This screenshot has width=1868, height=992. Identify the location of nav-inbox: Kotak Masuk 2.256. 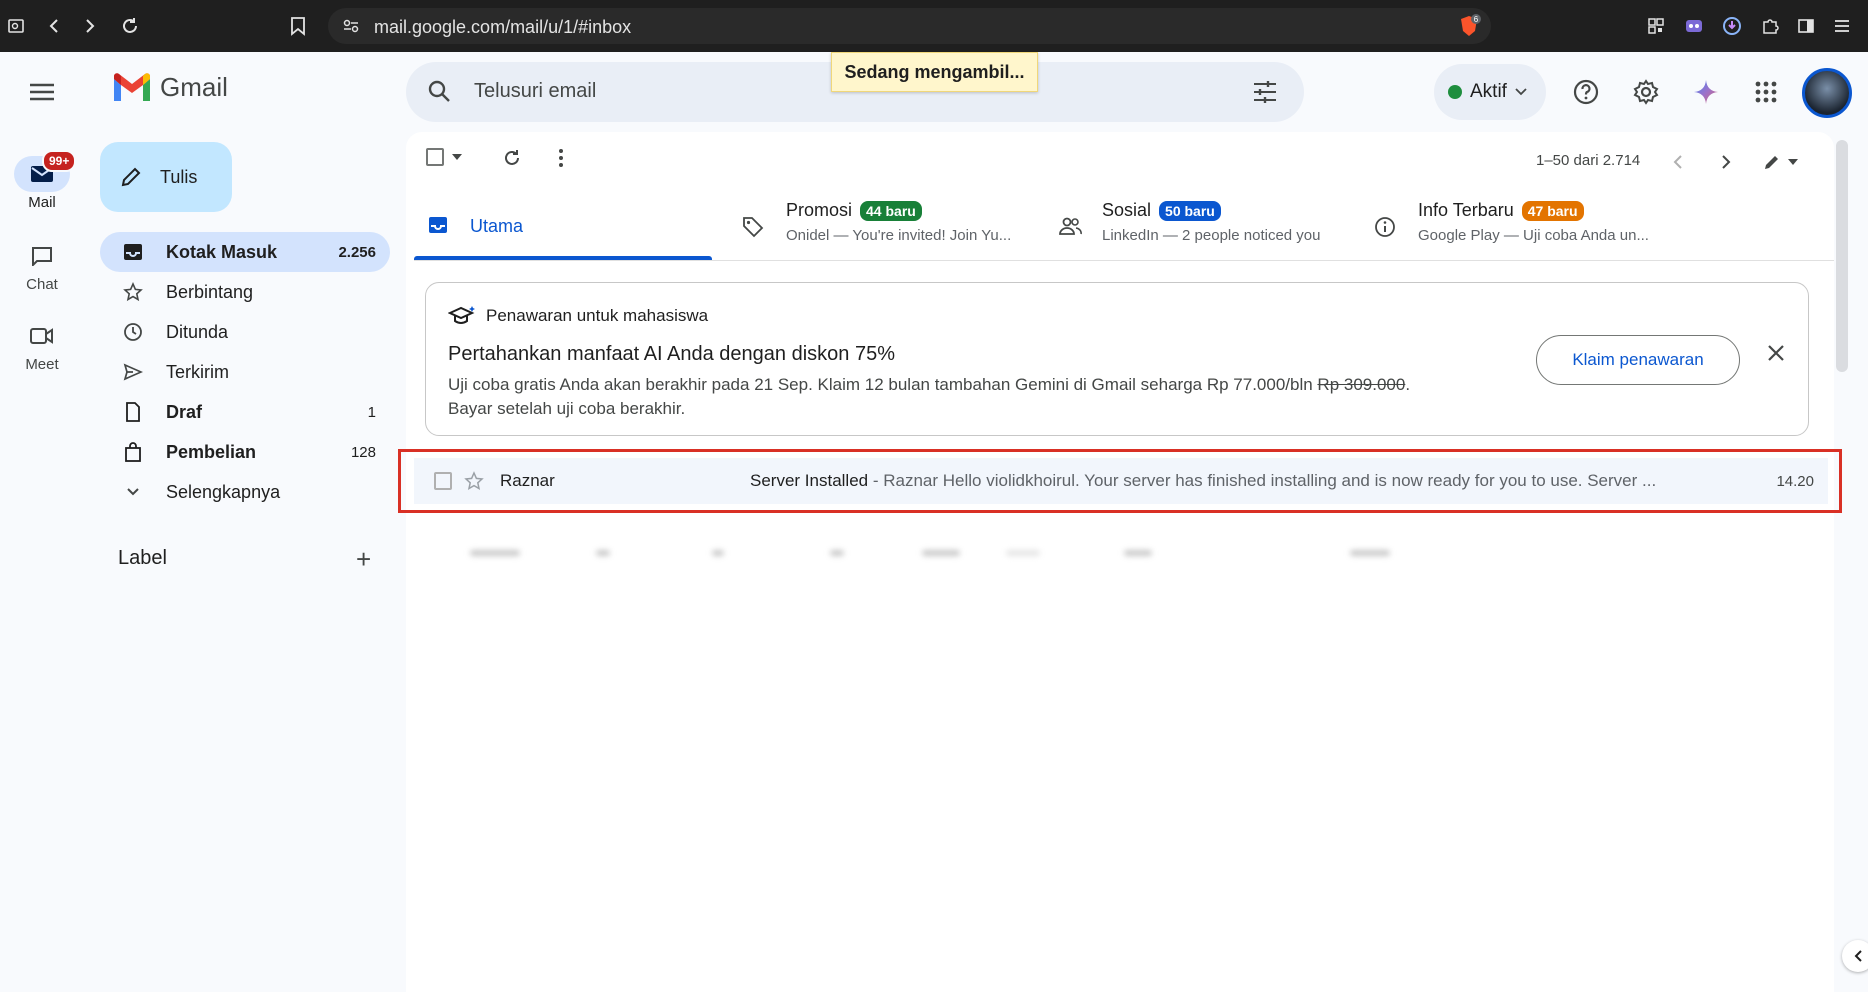
(245, 252).